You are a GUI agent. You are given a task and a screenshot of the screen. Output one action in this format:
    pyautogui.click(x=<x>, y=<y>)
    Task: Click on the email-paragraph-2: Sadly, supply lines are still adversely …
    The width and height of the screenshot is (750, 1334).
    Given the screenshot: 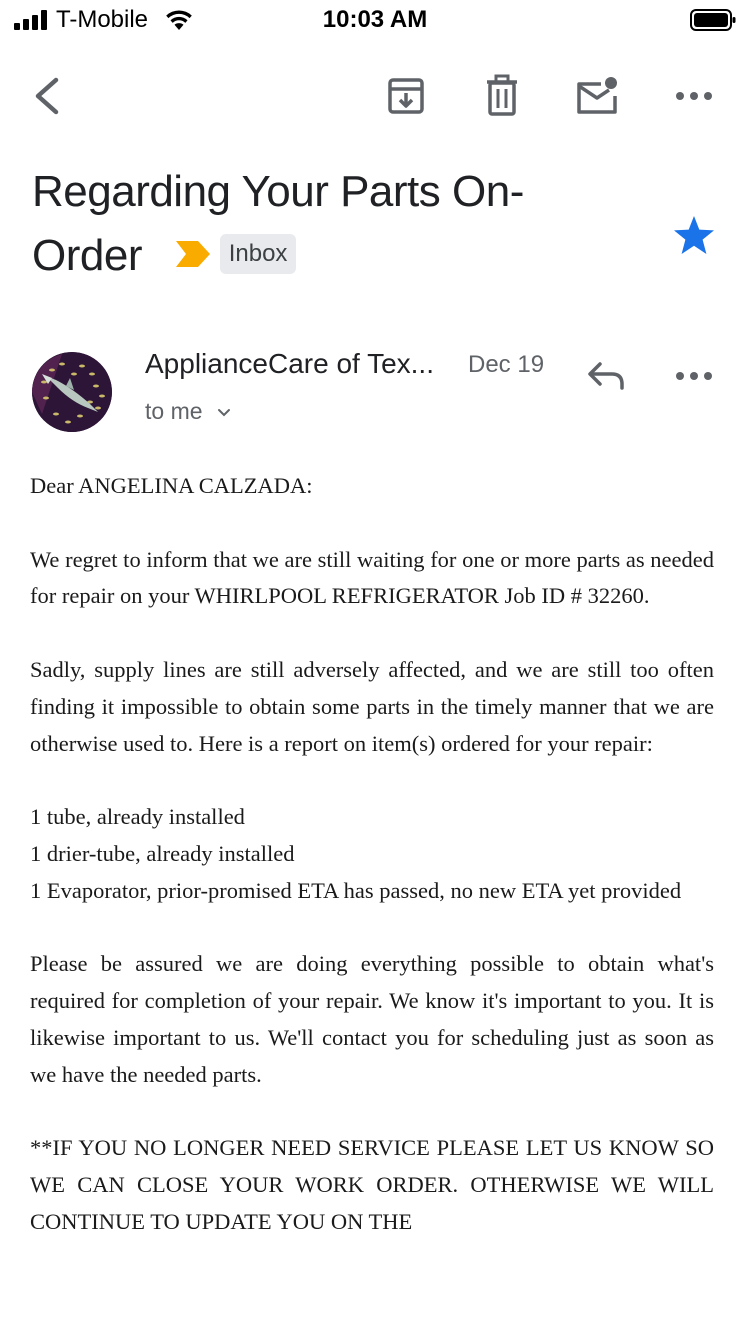 What is the action you would take?
    pyautogui.click(x=372, y=706)
    